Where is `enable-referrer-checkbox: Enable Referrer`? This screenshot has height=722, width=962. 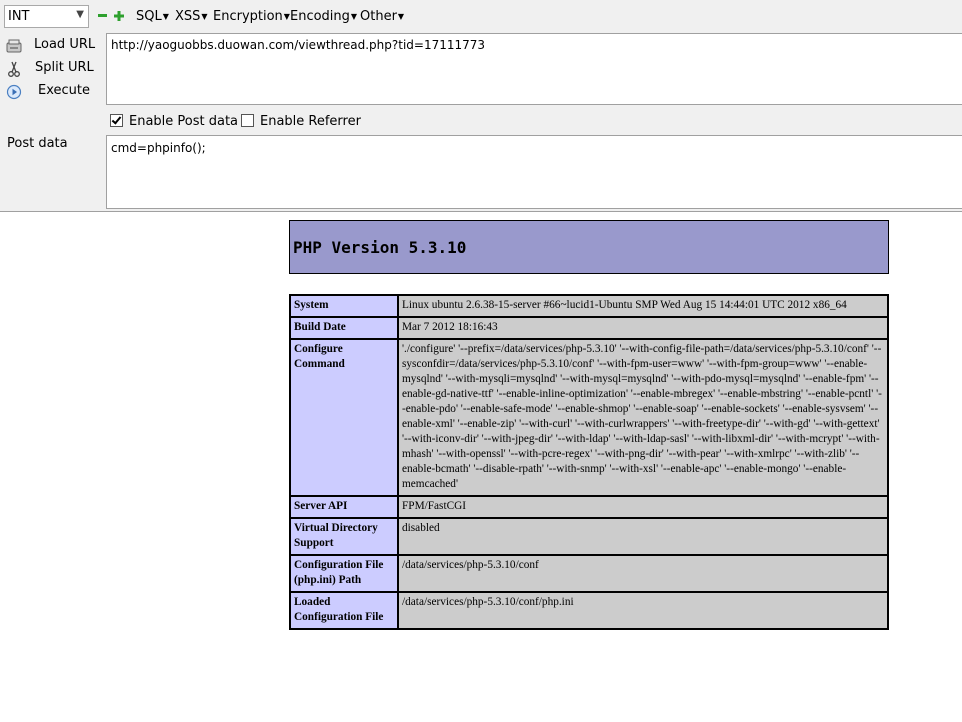 enable-referrer-checkbox: Enable Referrer is located at coordinates (301, 121).